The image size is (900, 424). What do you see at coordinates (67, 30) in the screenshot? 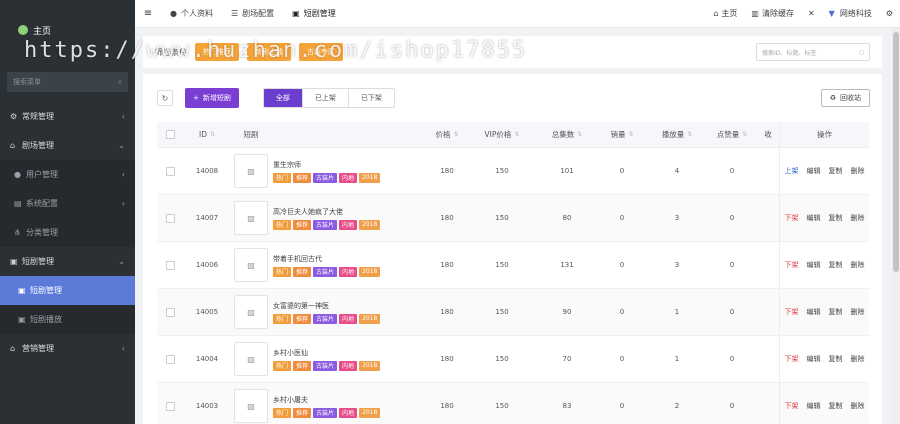
I see `brand: 主页` at bounding box center [67, 30].